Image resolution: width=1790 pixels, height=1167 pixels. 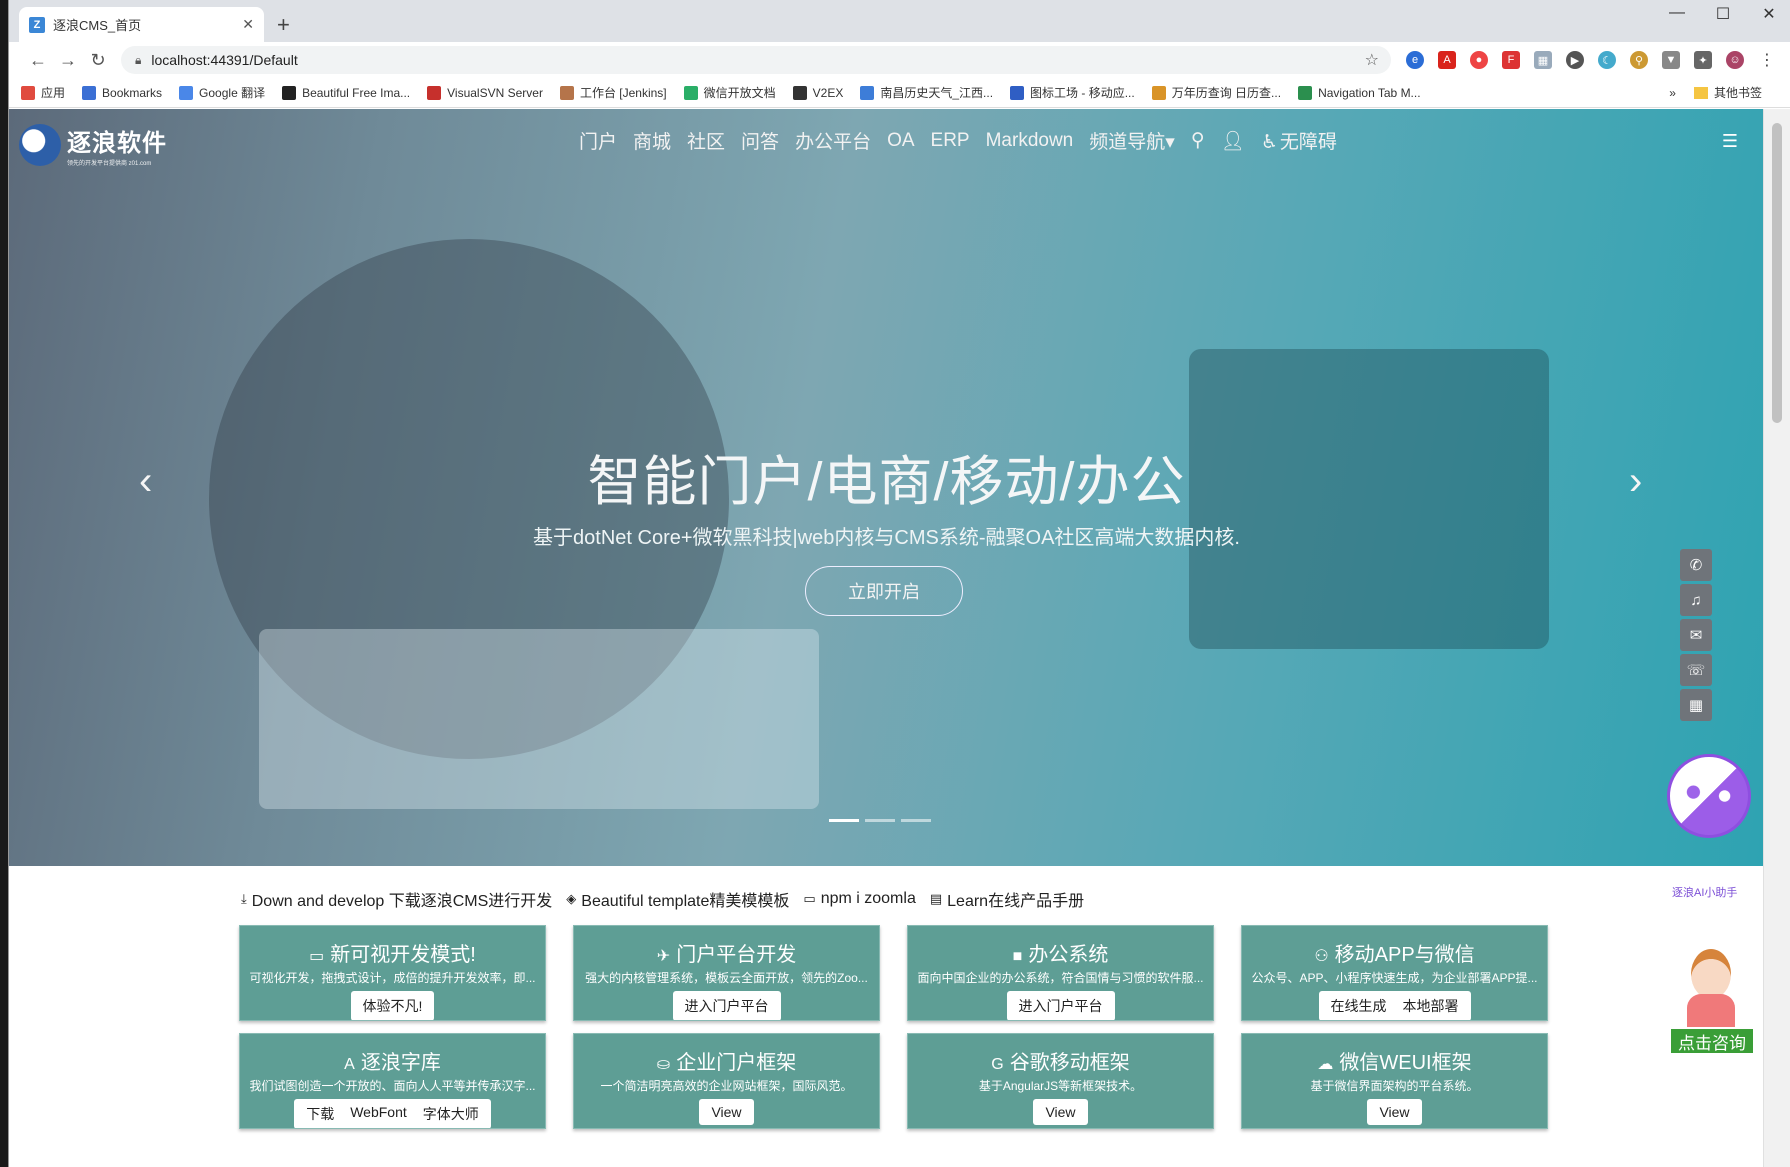 I want to click on phone-icon: ✆, so click(x=1696, y=565).